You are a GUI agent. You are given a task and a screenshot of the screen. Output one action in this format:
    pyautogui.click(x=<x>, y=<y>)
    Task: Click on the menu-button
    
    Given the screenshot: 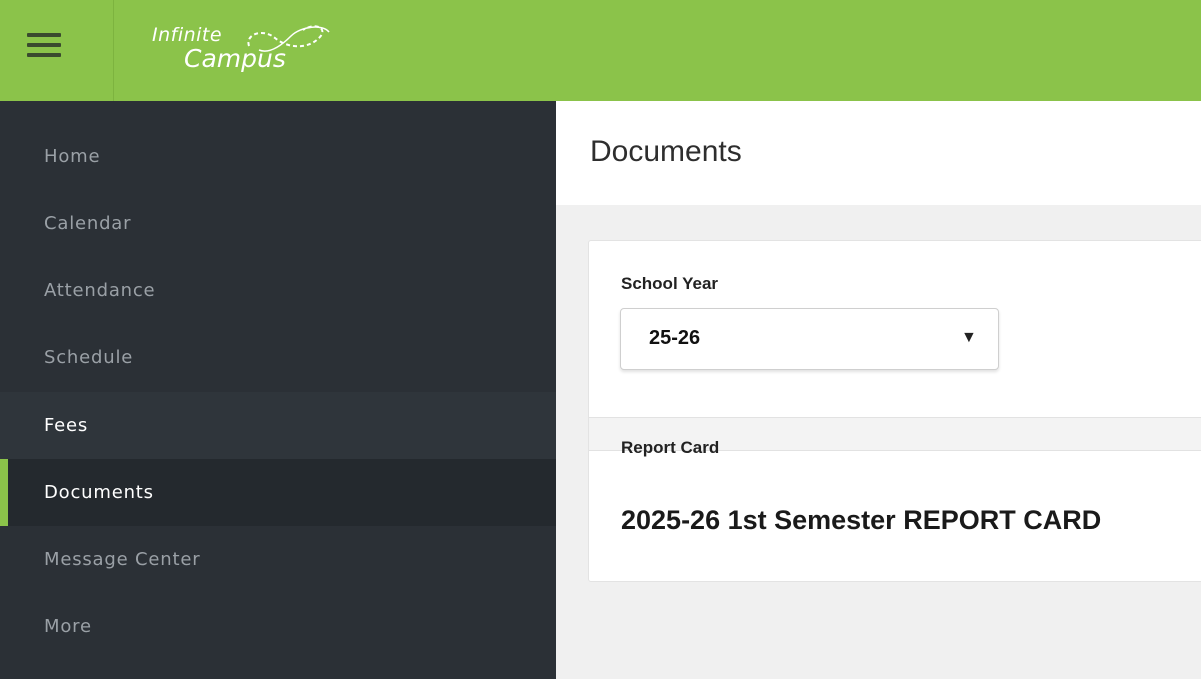 What is the action you would take?
    pyautogui.click(x=57, y=50)
    